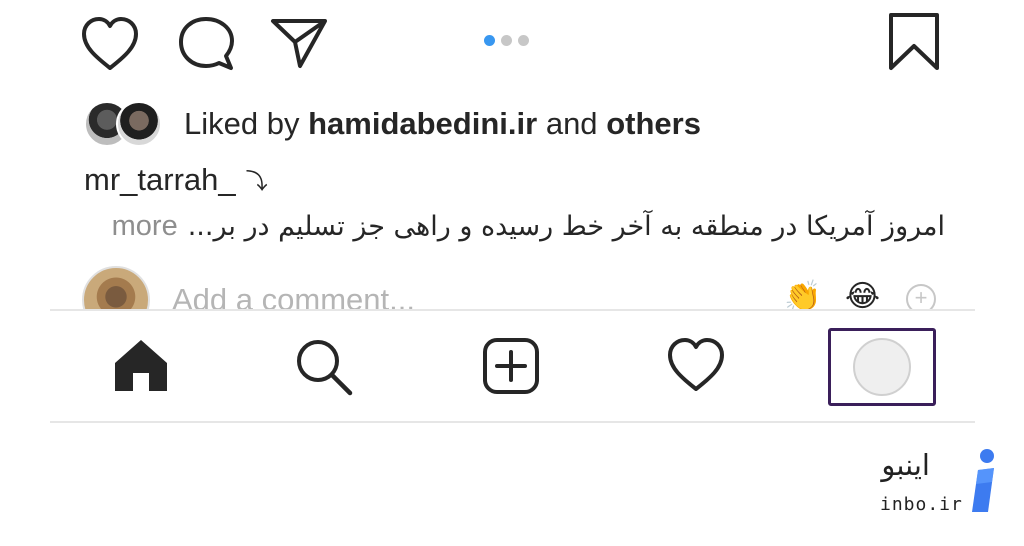 The width and height of the screenshot is (1024, 546). What do you see at coordinates (110, 44) in the screenshot?
I see `heart-icon` at bounding box center [110, 44].